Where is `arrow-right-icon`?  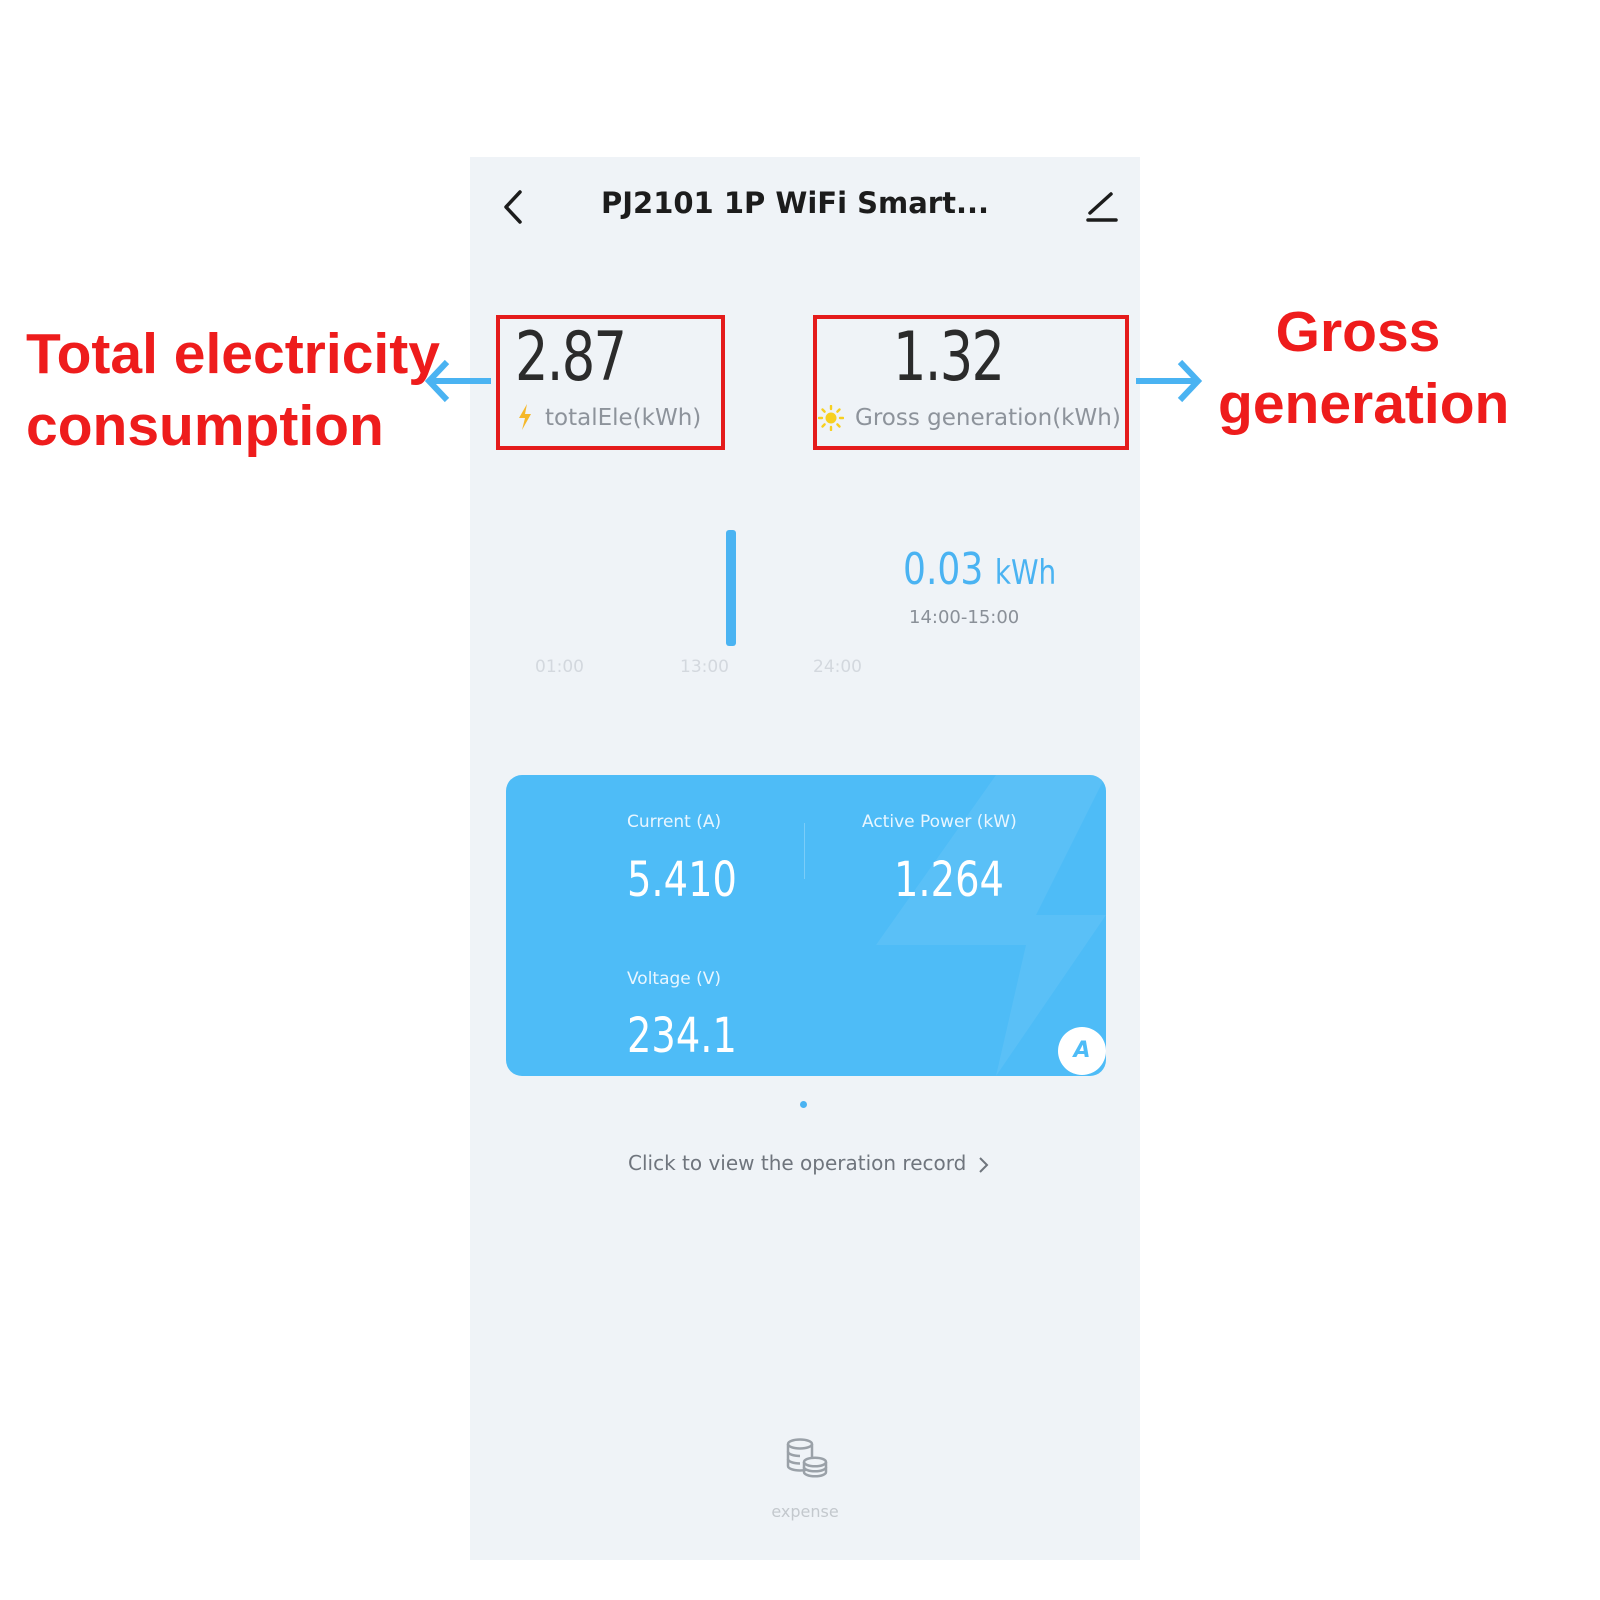
arrow-right-icon is located at coordinates (1169, 381).